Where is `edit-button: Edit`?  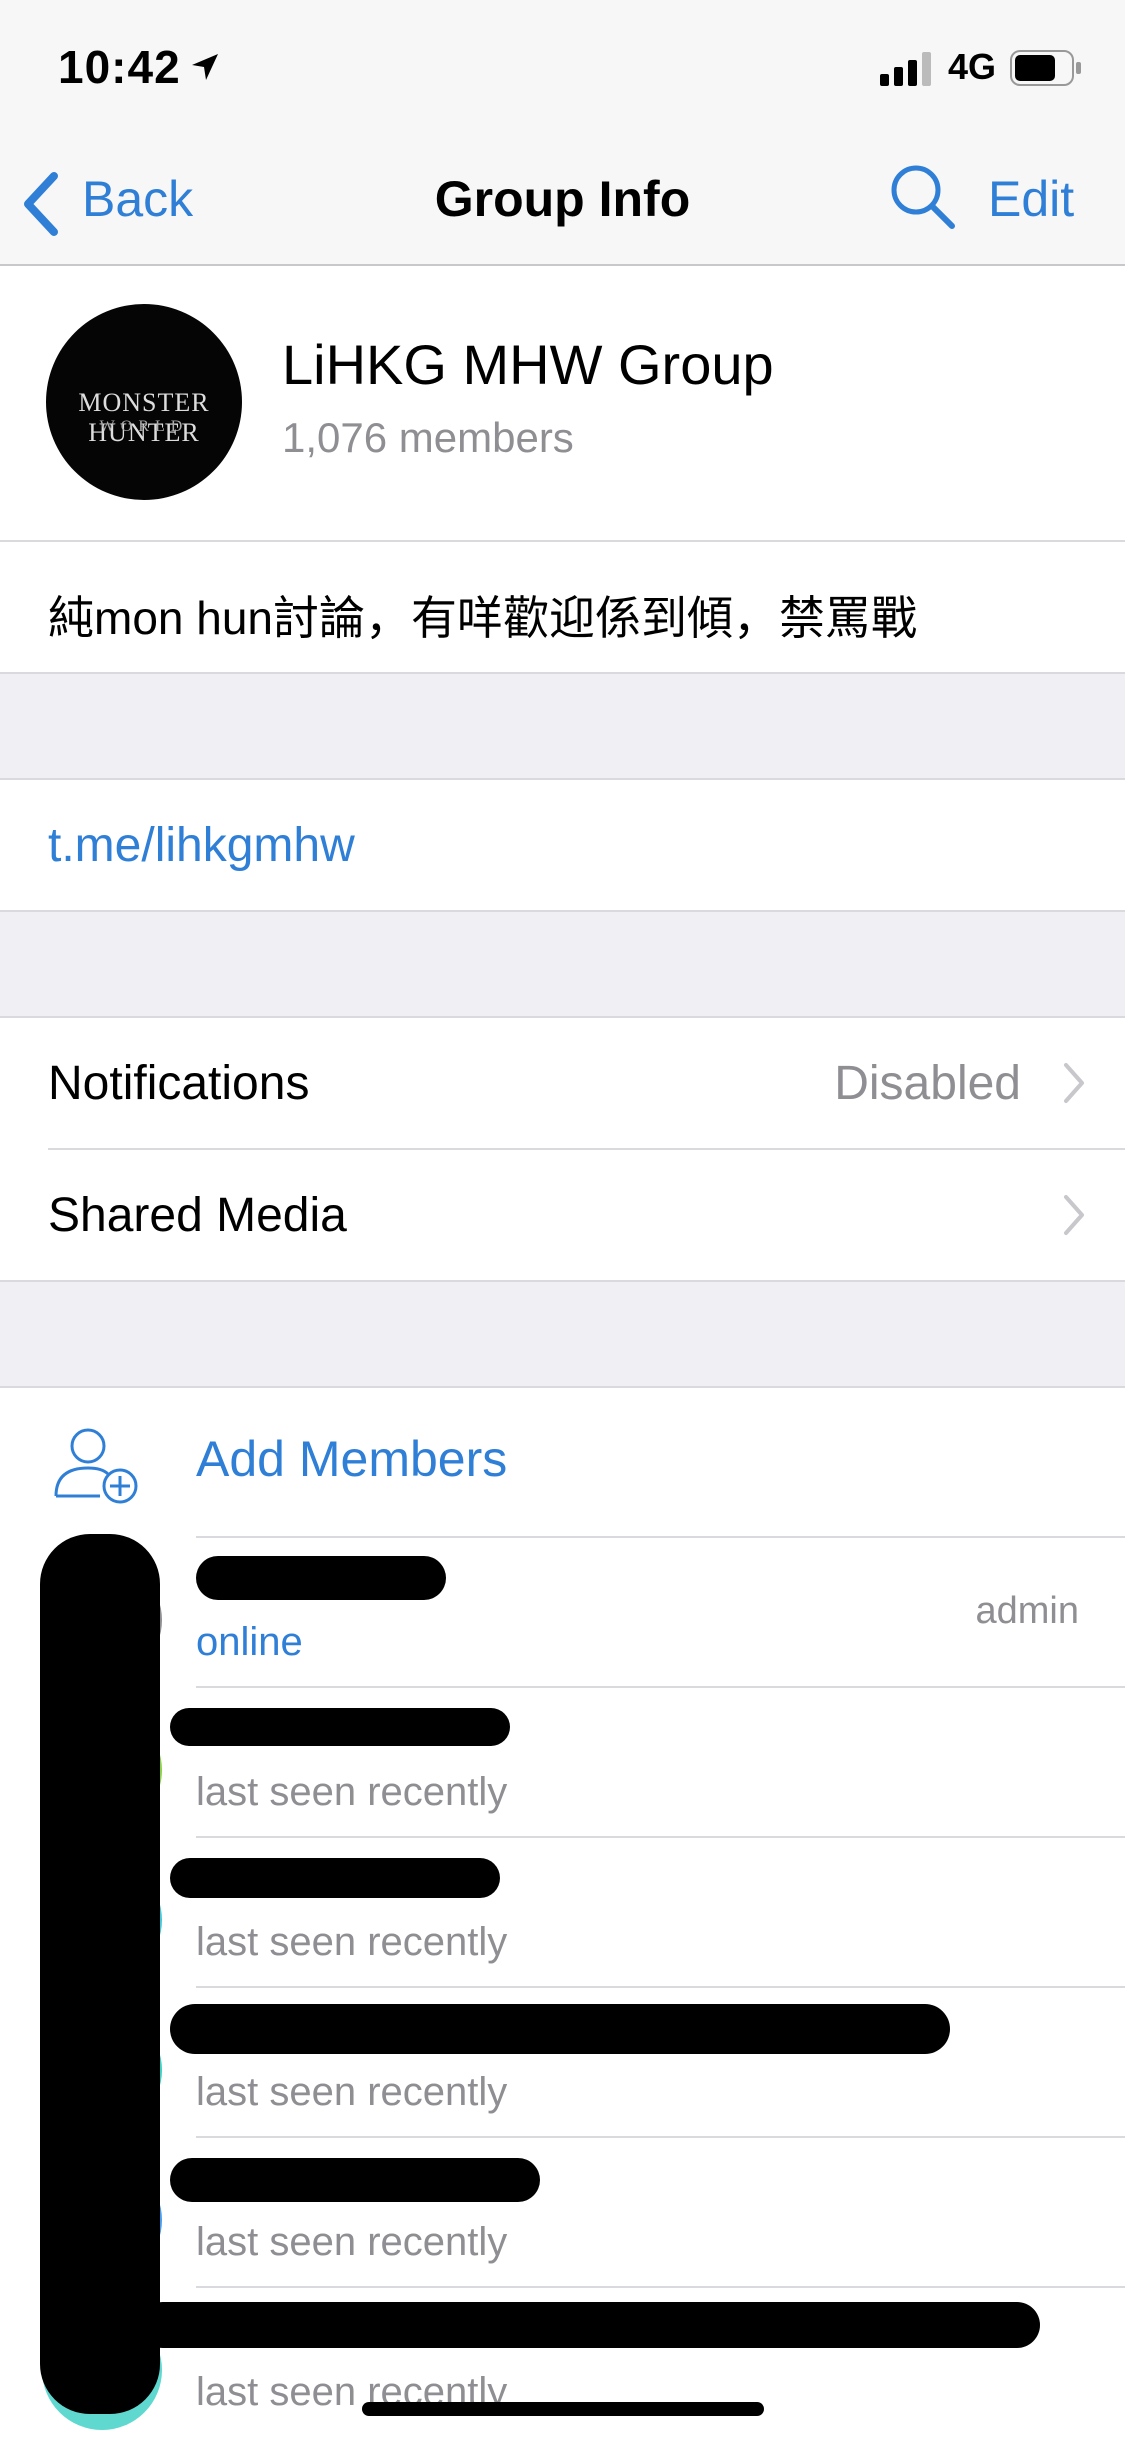 edit-button: Edit is located at coordinates (1031, 199).